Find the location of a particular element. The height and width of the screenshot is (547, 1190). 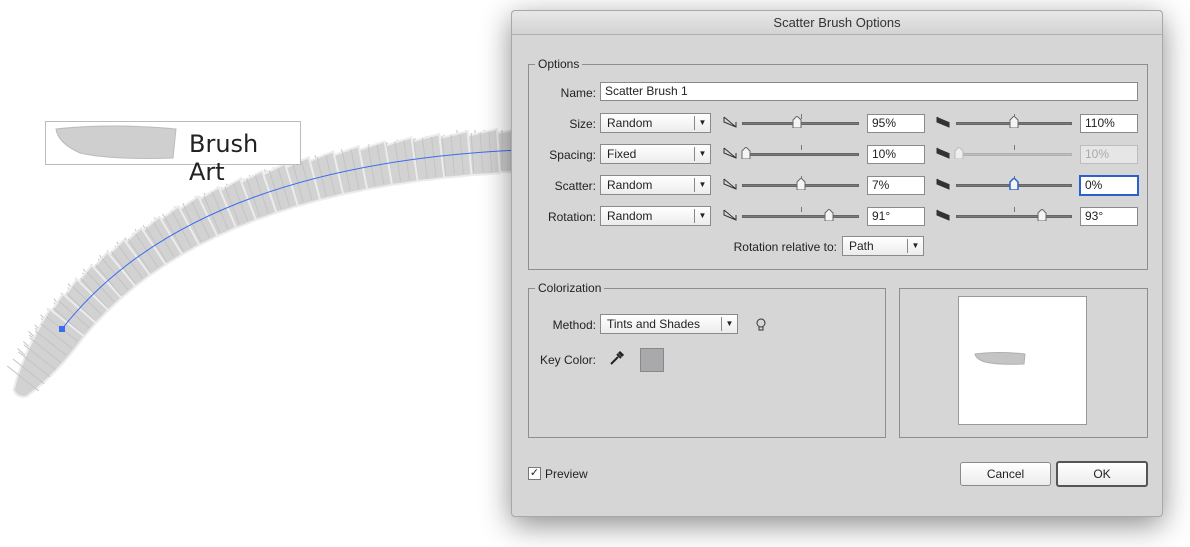

rotation-relative-select: Path ▼ is located at coordinates (883, 246).